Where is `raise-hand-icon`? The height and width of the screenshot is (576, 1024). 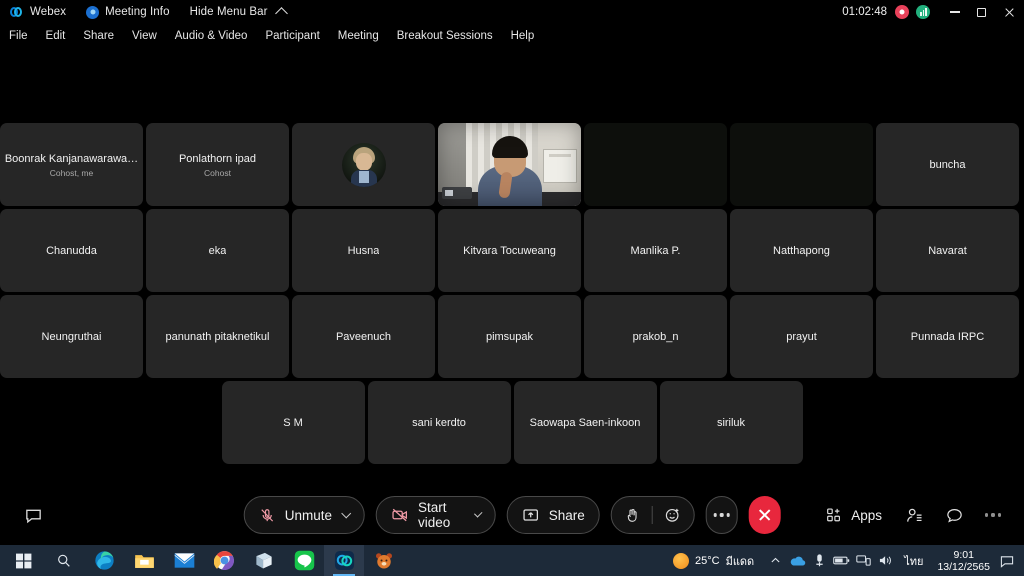
raise-hand-icon is located at coordinates (632, 515).